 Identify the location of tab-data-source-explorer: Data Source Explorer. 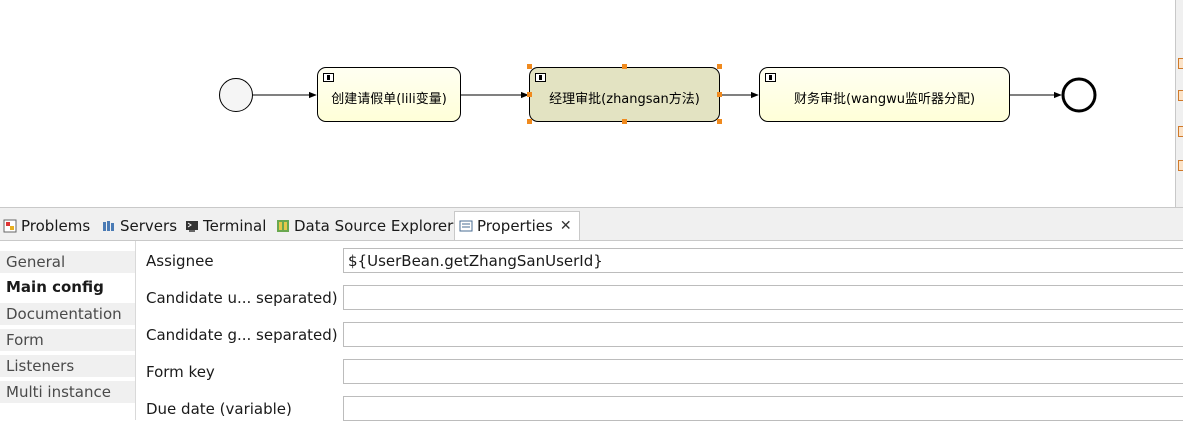
(364, 225).